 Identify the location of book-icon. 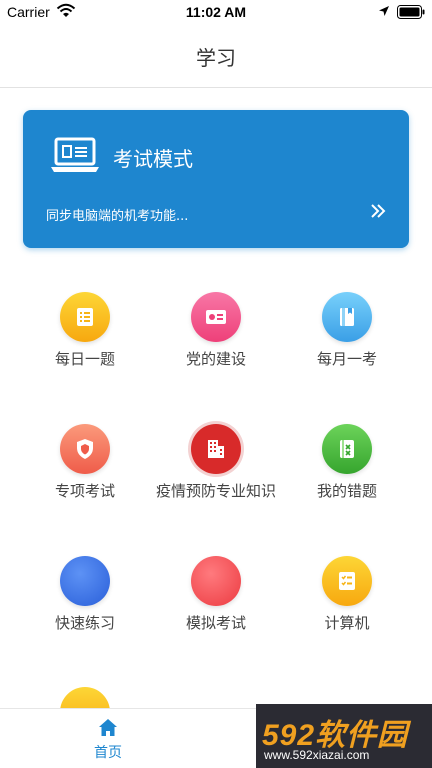
(347, 317).